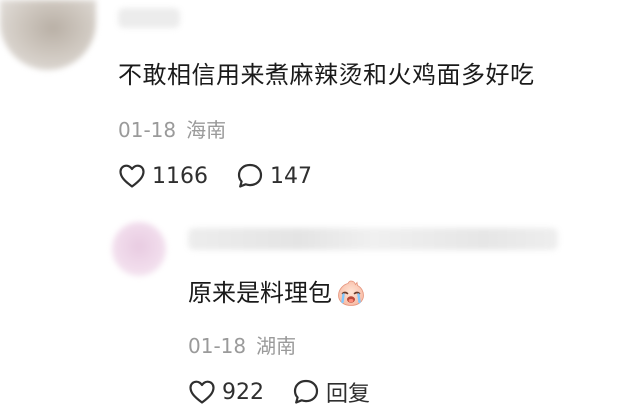 This screenshot has height=420, width=640. I want to click on like-count: 1166, so click(180, 176).